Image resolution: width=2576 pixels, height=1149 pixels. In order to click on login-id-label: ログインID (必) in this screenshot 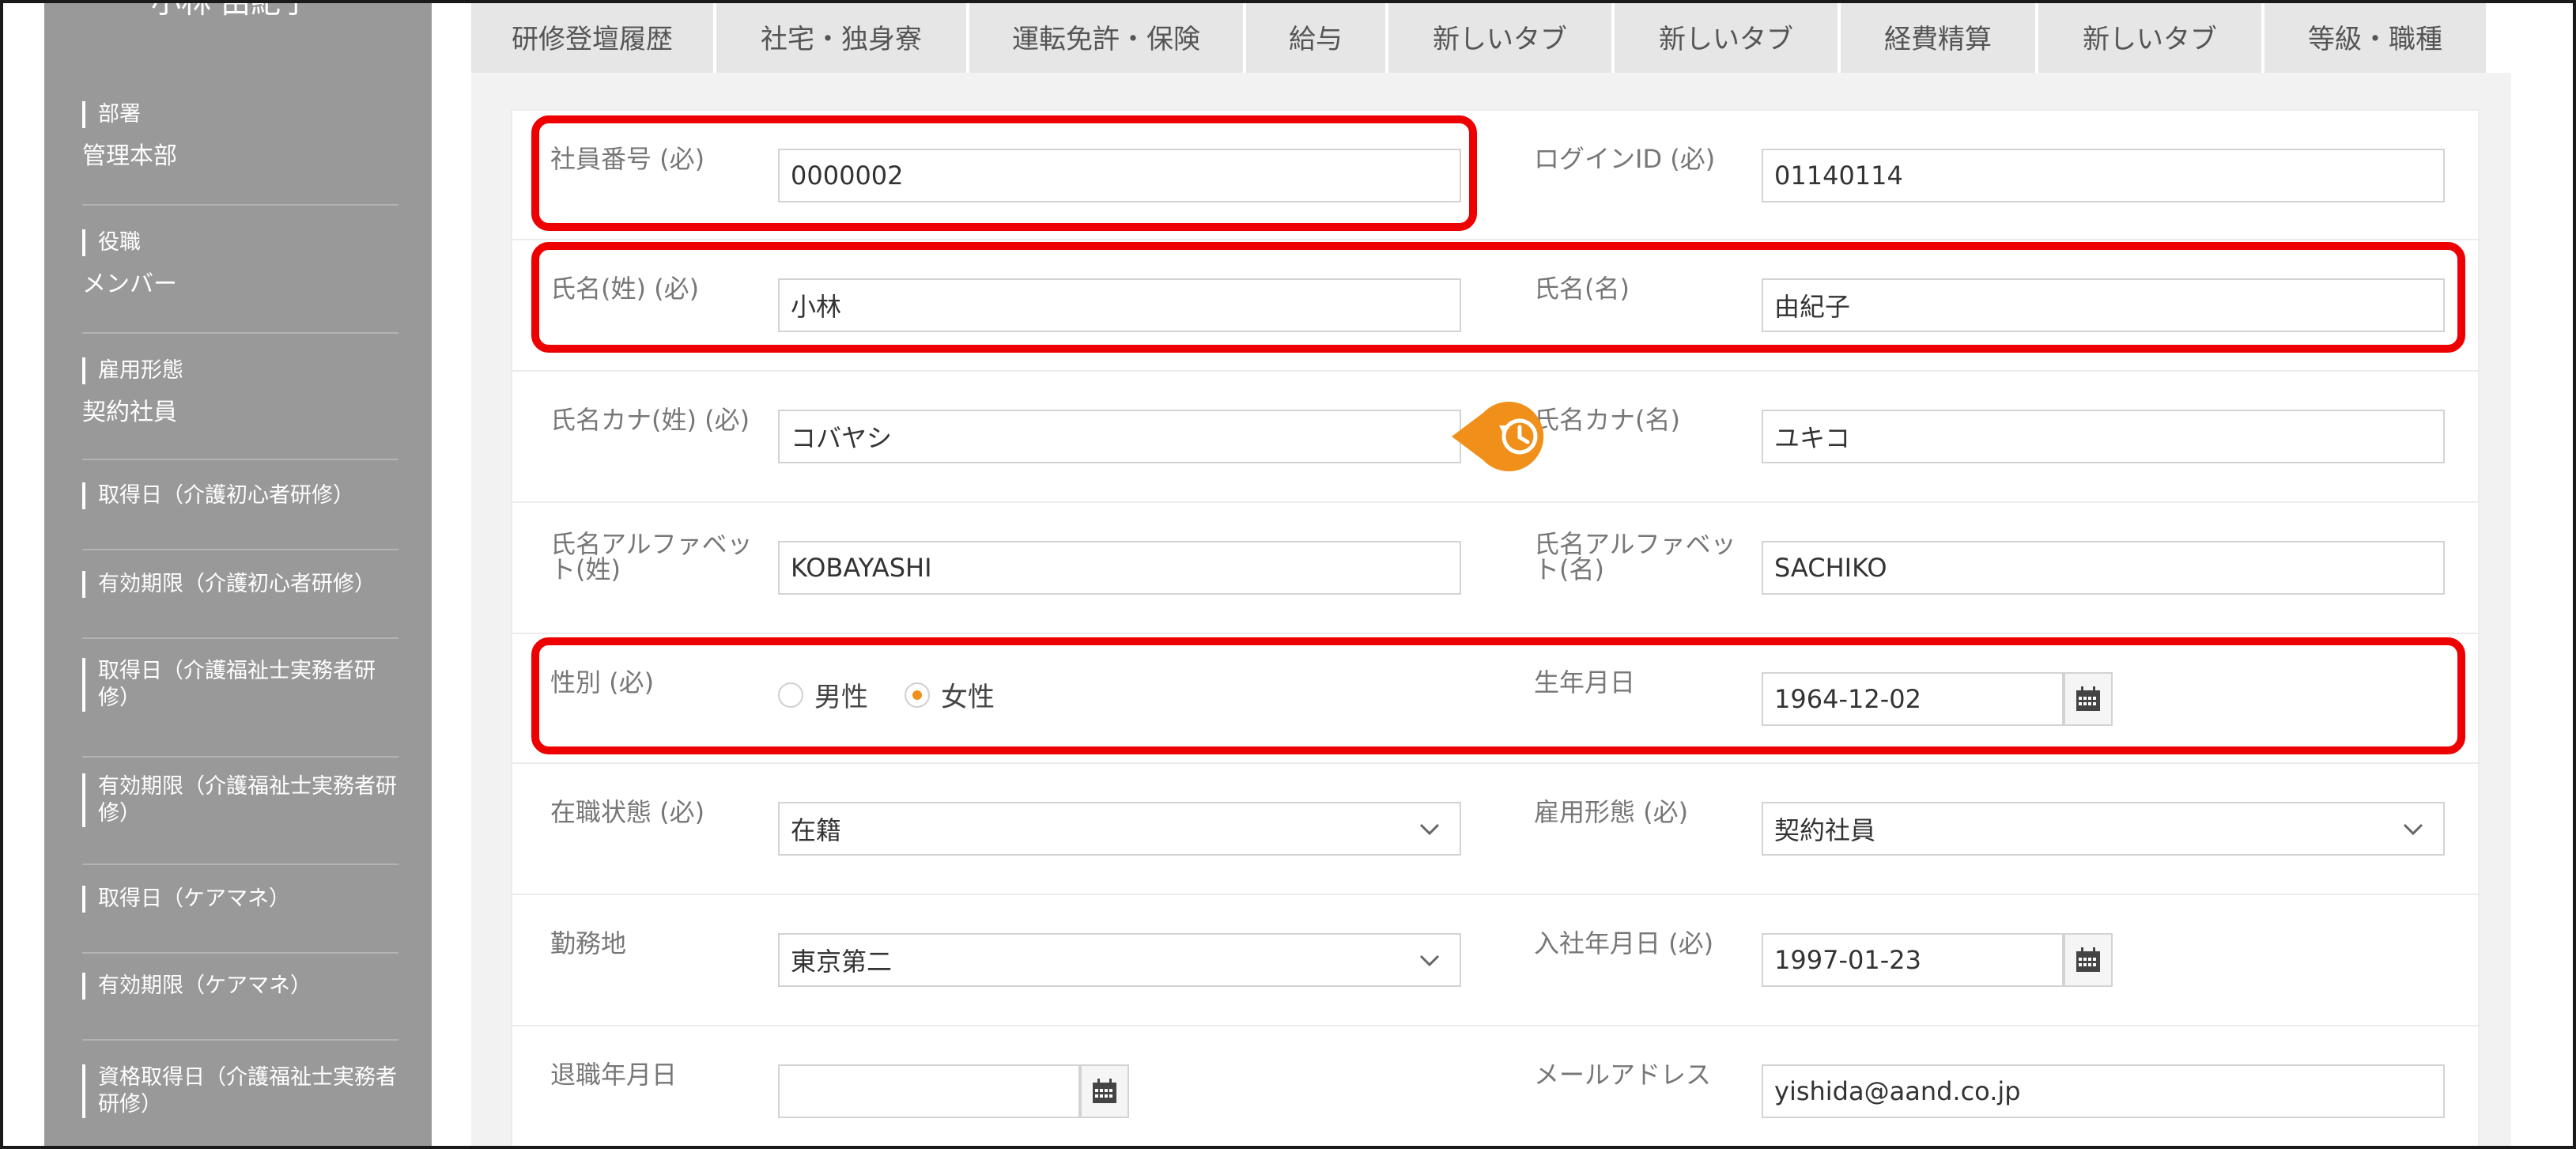, I will do `click(1625, 159)`.